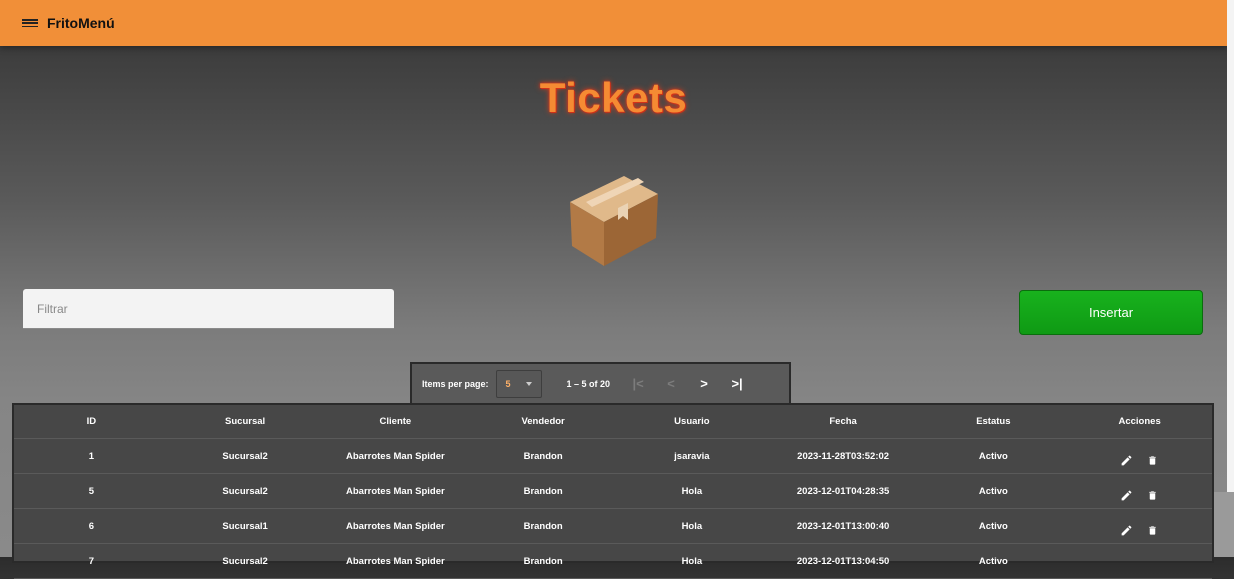 The width and height of the screenshot is (1234, 579). What do you see at coordinates (1224, 524) in the screenshot?
I see `scrollbar-corner` at bounding box center [1224, 524].